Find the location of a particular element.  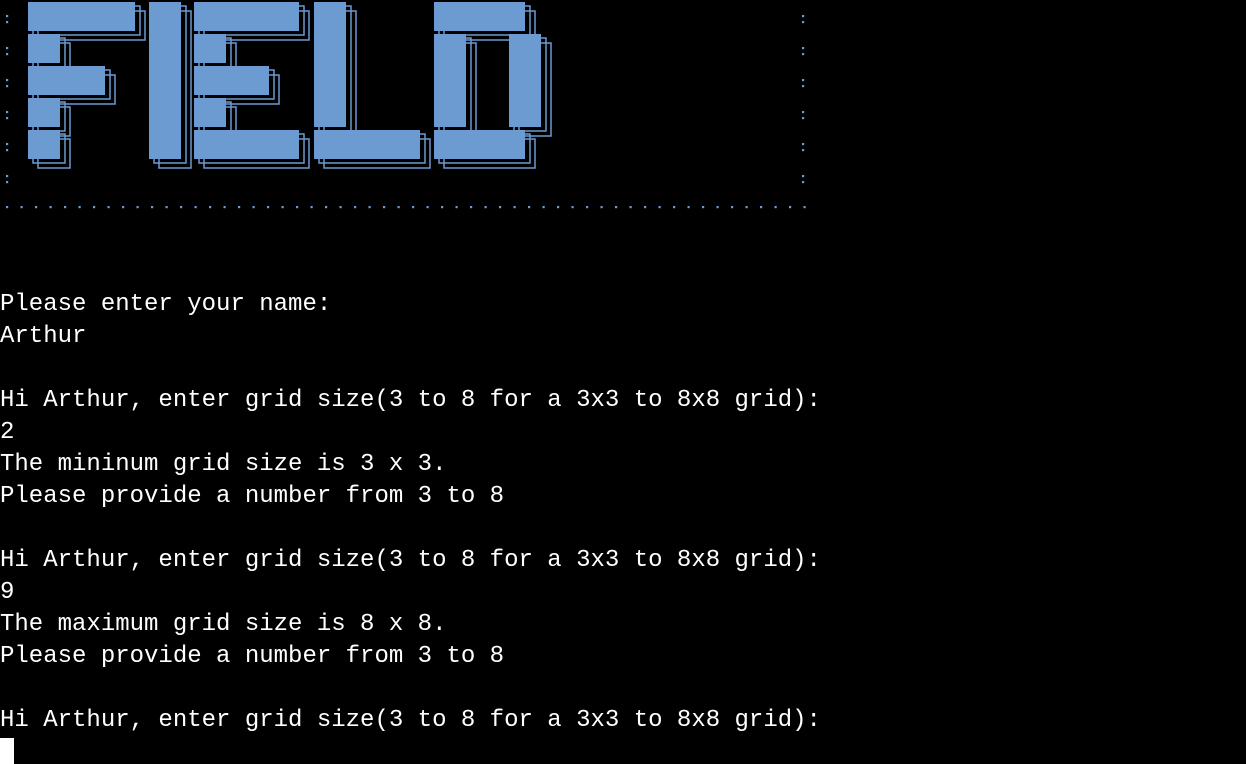

name-prompt: Please enter your name: is located at coordinates (166, 304).